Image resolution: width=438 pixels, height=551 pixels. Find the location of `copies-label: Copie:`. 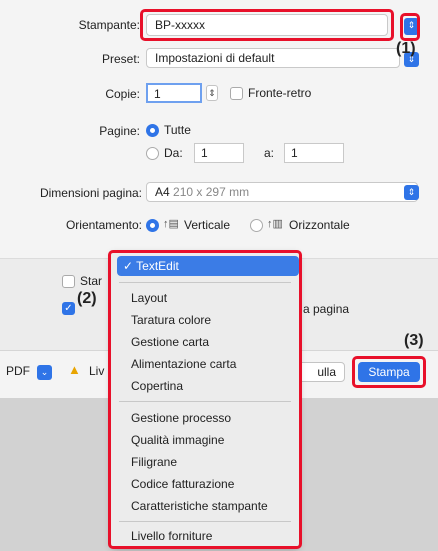

copies-label: Copie: is located at coordinates (122, 94).